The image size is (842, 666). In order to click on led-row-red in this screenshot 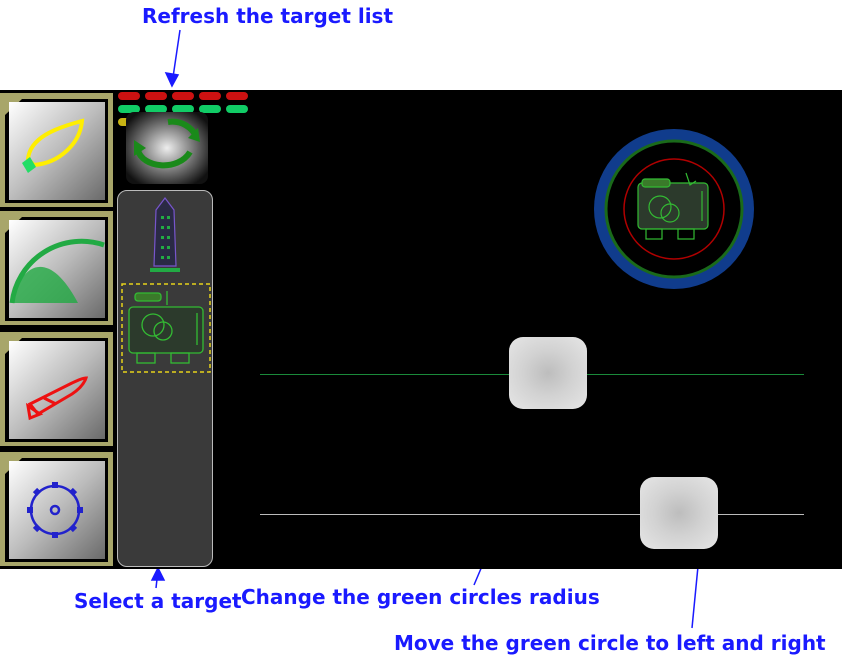, I will do `click(183, 96)`.